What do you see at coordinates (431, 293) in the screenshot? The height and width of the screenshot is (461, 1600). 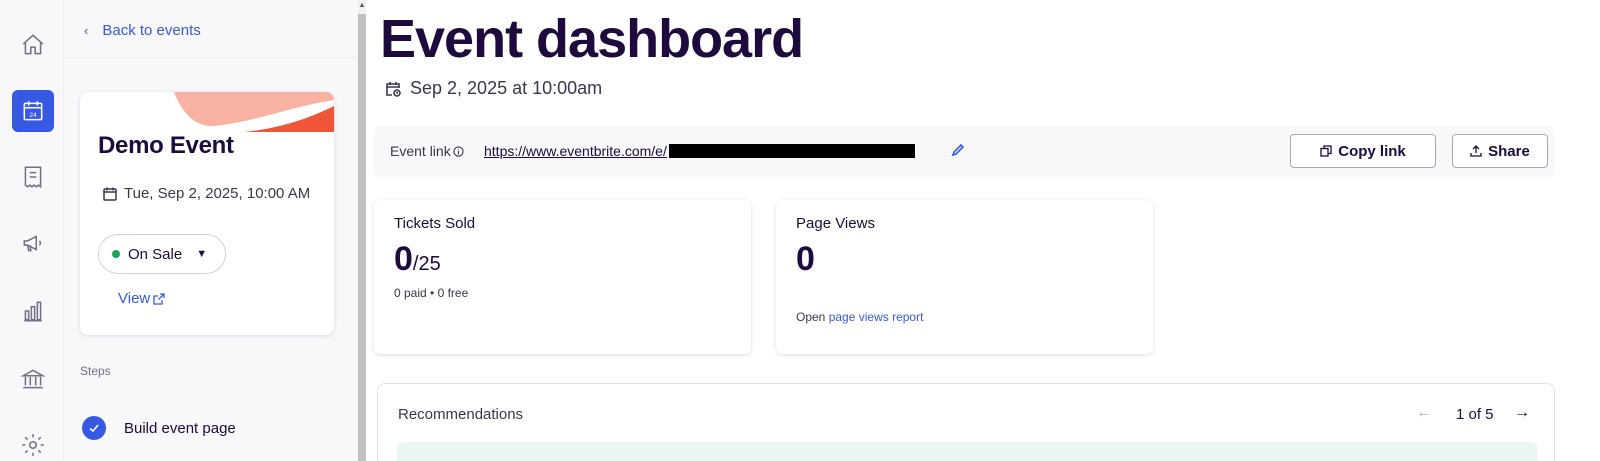 I see `tickets-breakdown: 0 paid • 0 free` at bounding box center [431, 293].